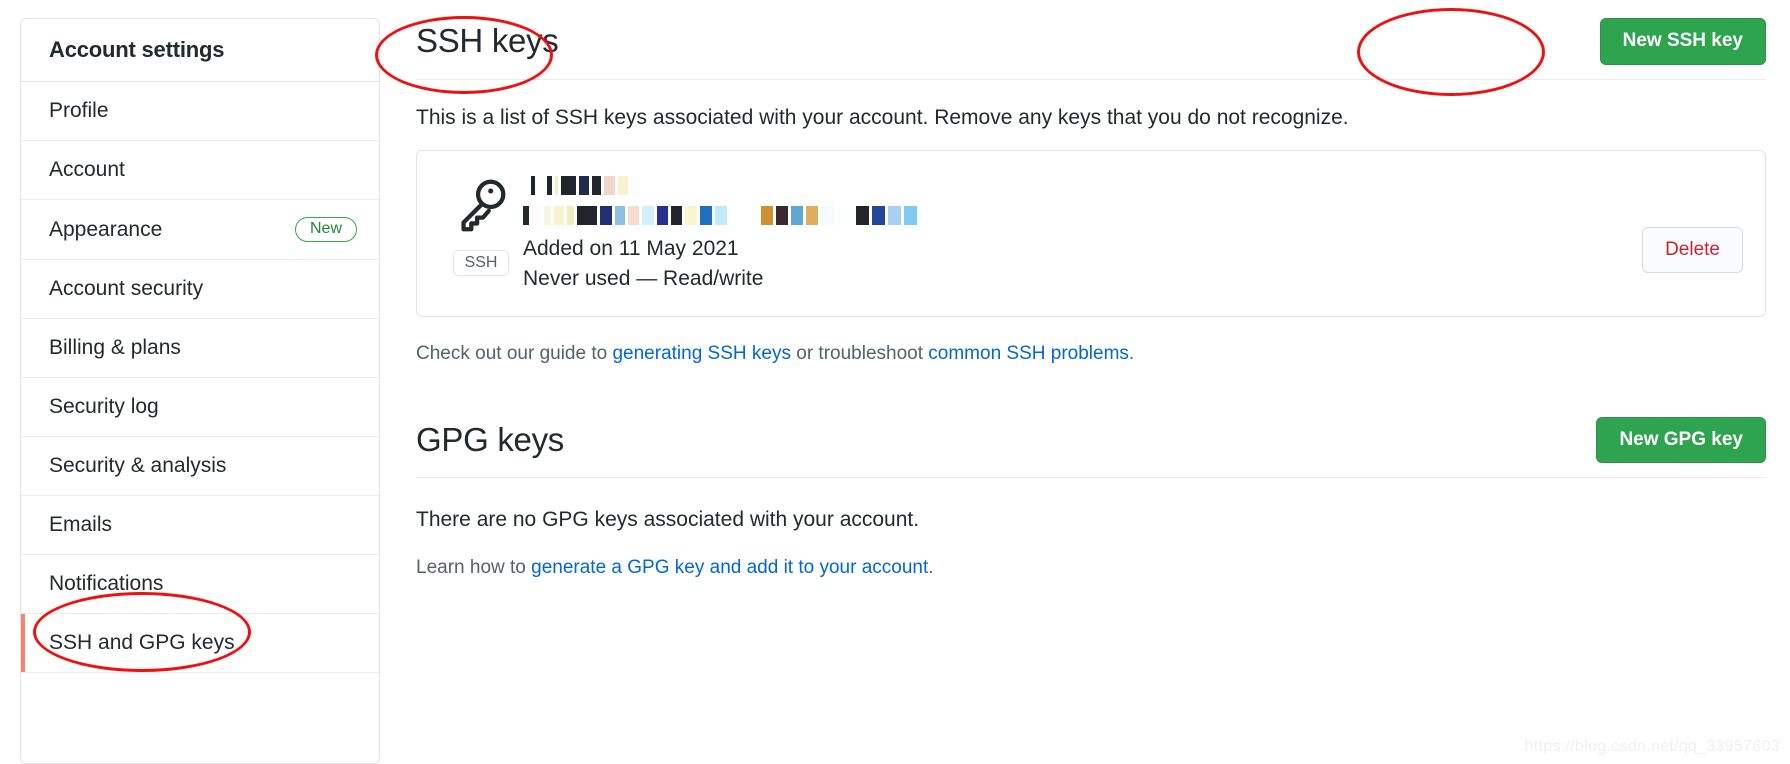 This screenshot has width=1790, height=764. I want to click on sidebar-item-ssh-and-gpg-keys: SSH and GPG keys, so click(200, 643).